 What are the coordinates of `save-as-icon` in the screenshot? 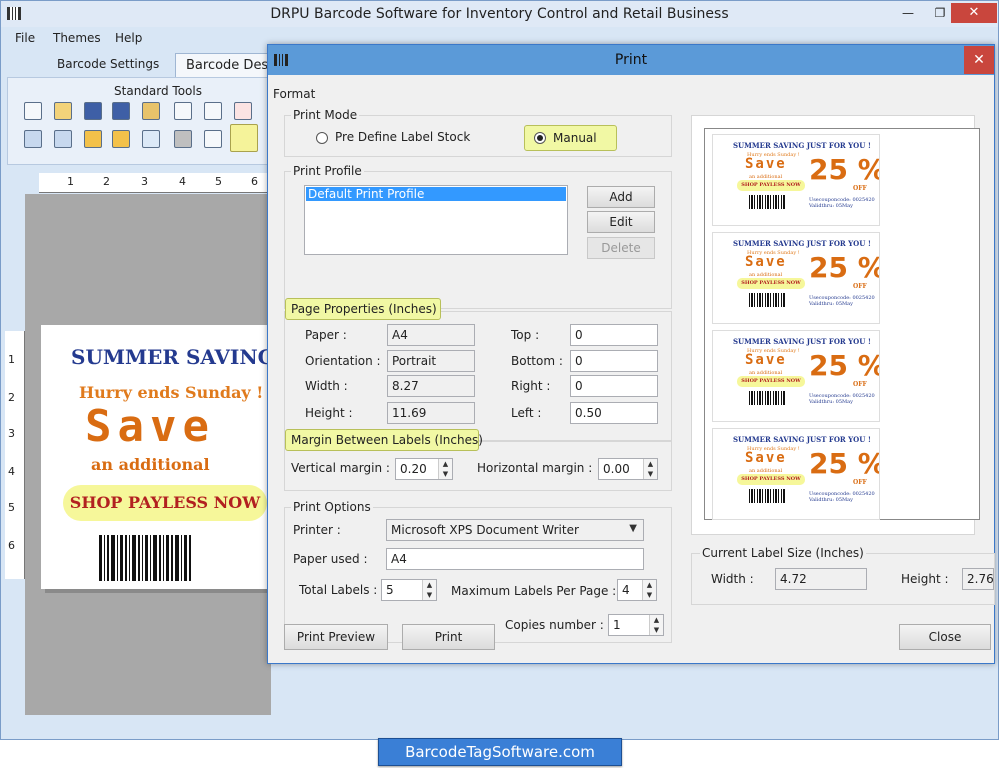 It's located at (121, 111).